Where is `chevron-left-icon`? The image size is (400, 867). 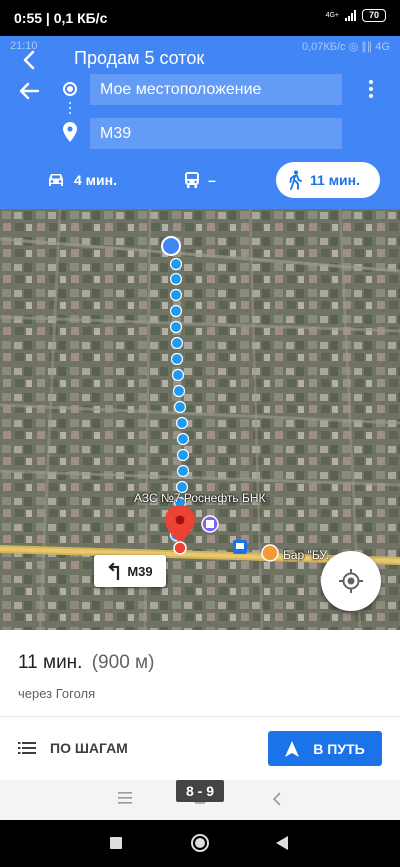 chevron-left-icon is located at coordinates (277, 799).